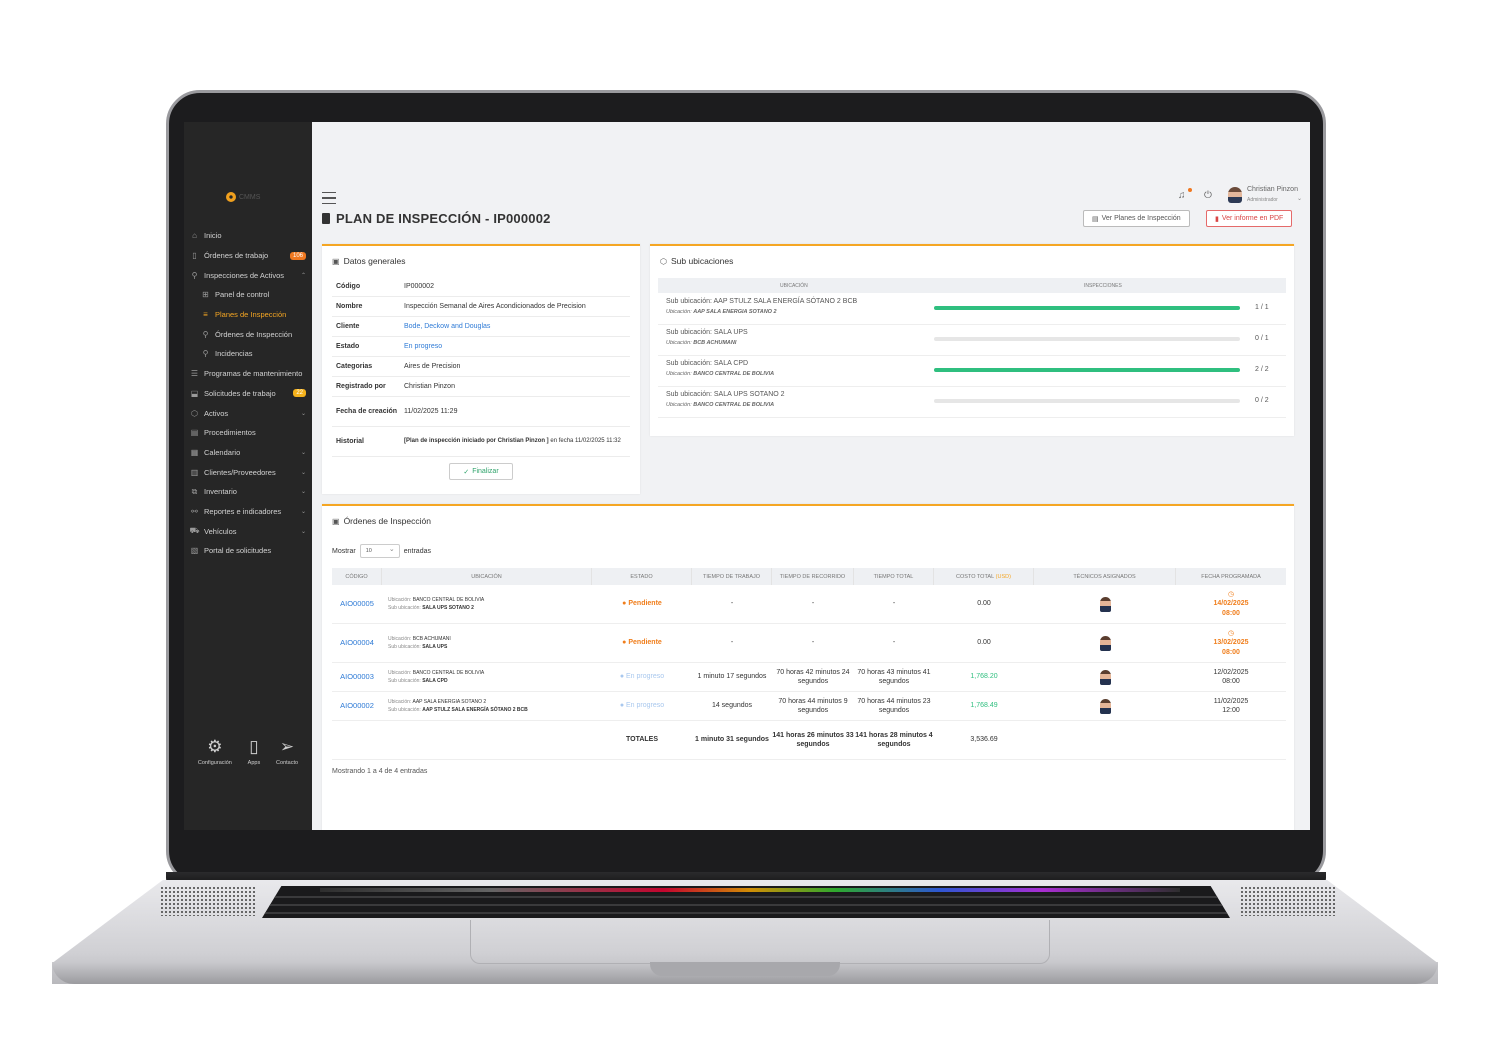 This screenshot has height=1042, width=1500. What do you see at coordinates (1262, 369) in the screenshot?
I see `progress-count: 2 / 2` at bounding box center [1262, 369].